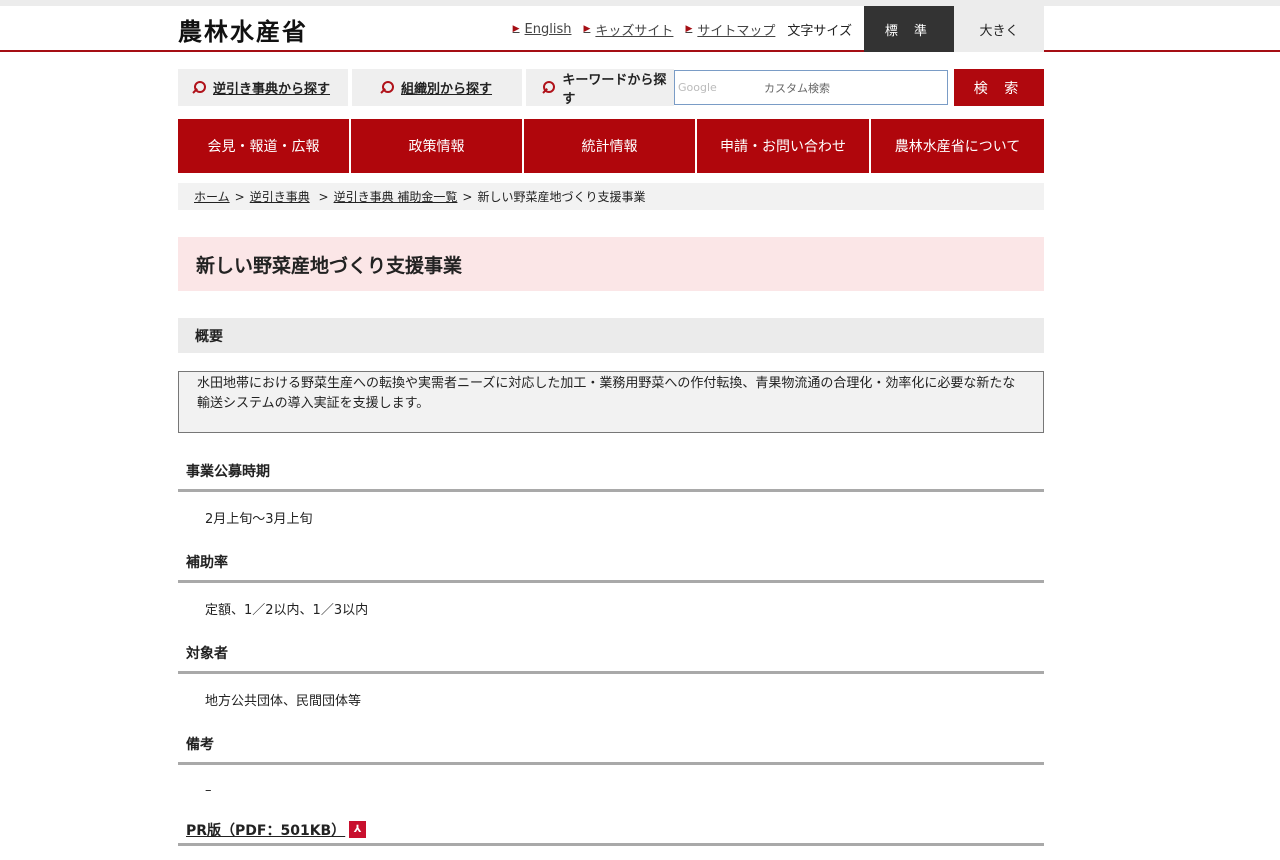 This screenshot has height=860, width=1280. Describe the element at coordinates (283, 701) in the screenshot. I see `section-body: 地方公共団体、民間団体等` at that location.